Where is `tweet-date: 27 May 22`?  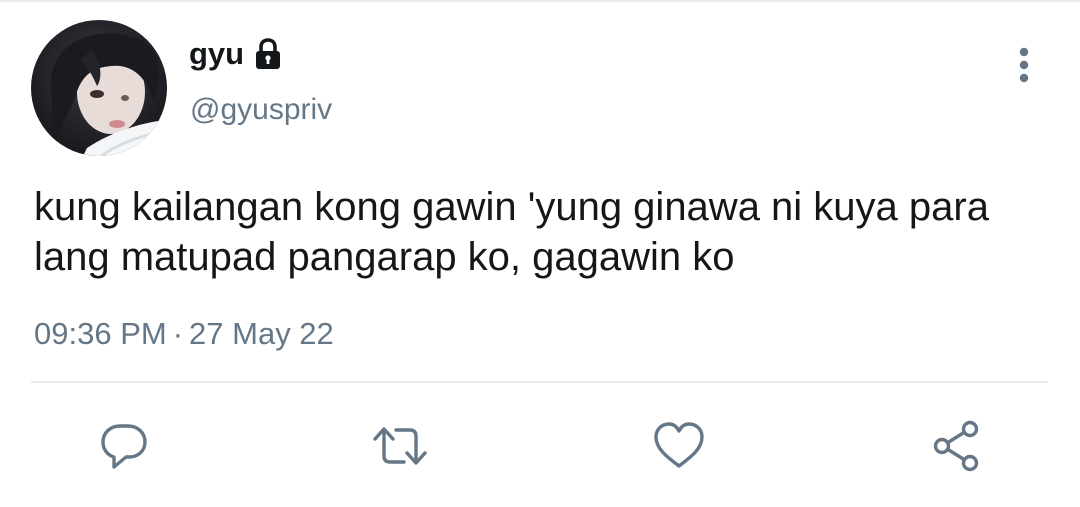
tweet-date: 27 May 22 is located at coordinates (261, 333).